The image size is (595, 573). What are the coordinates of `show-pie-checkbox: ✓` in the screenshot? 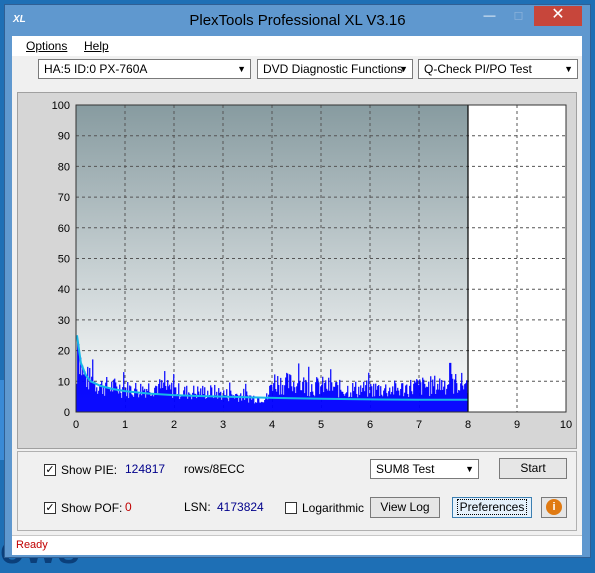 It's located at (50, 470).